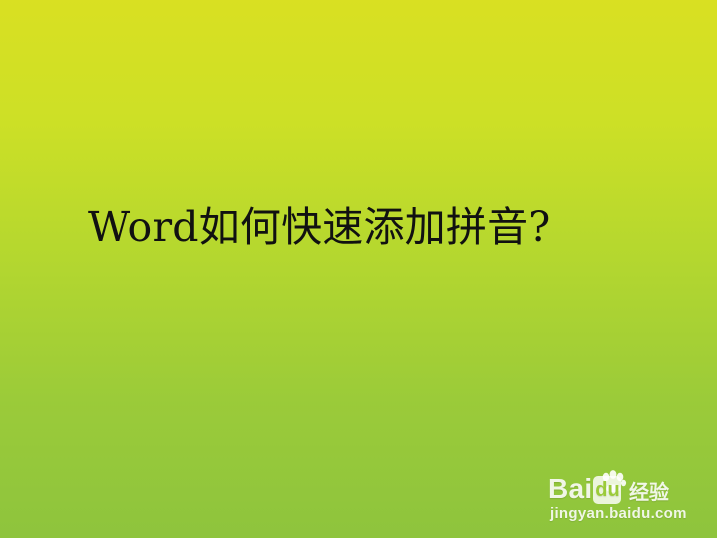 Image resolution: width=717 pixels, height=538 pixels. I want to click on jingyan-logo-text: 经验, so click(649, 493).